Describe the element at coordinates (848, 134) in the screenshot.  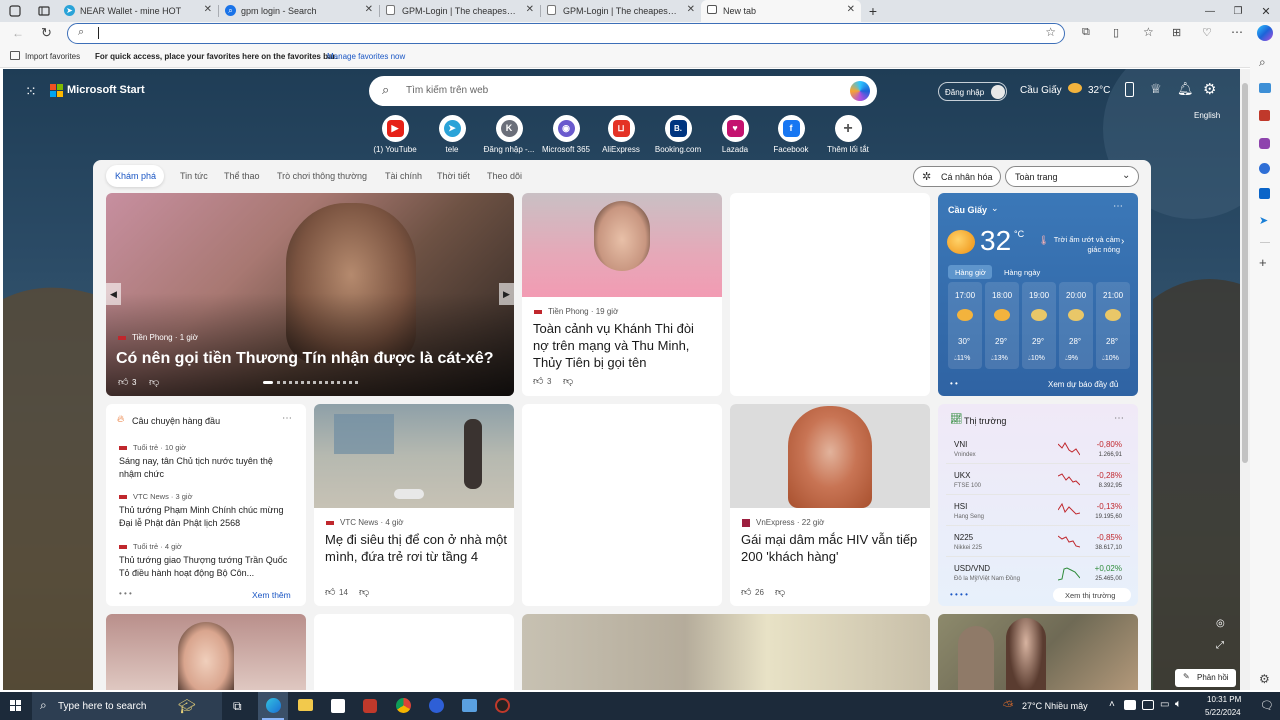
I see `quicklink-add-shortcut: + Thêm lối tắt` at that location.